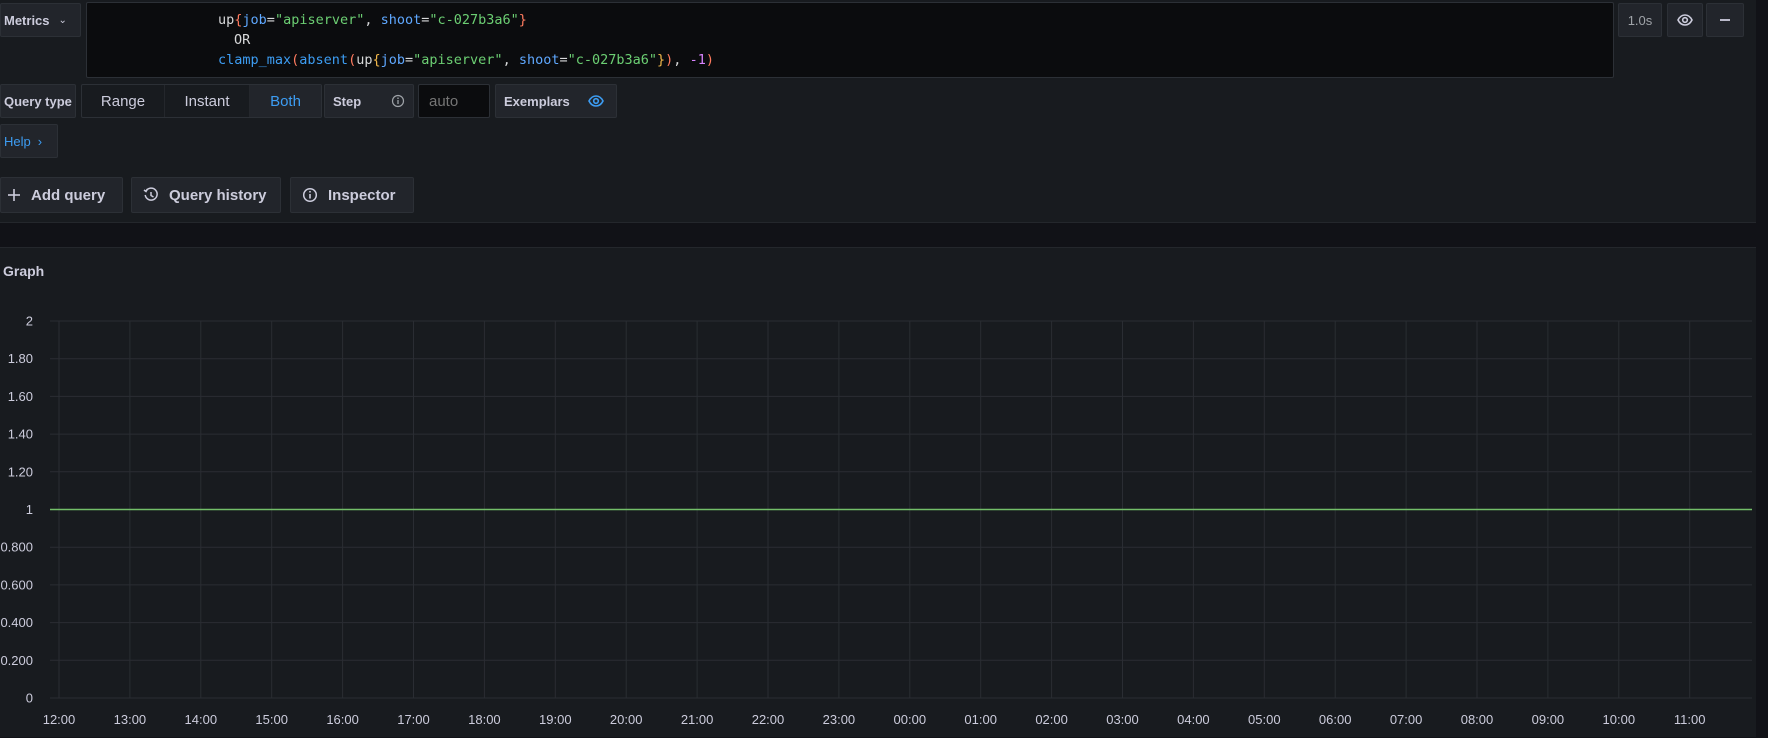  I want to click on x-tick-label: 17:00, so click(413, 719).